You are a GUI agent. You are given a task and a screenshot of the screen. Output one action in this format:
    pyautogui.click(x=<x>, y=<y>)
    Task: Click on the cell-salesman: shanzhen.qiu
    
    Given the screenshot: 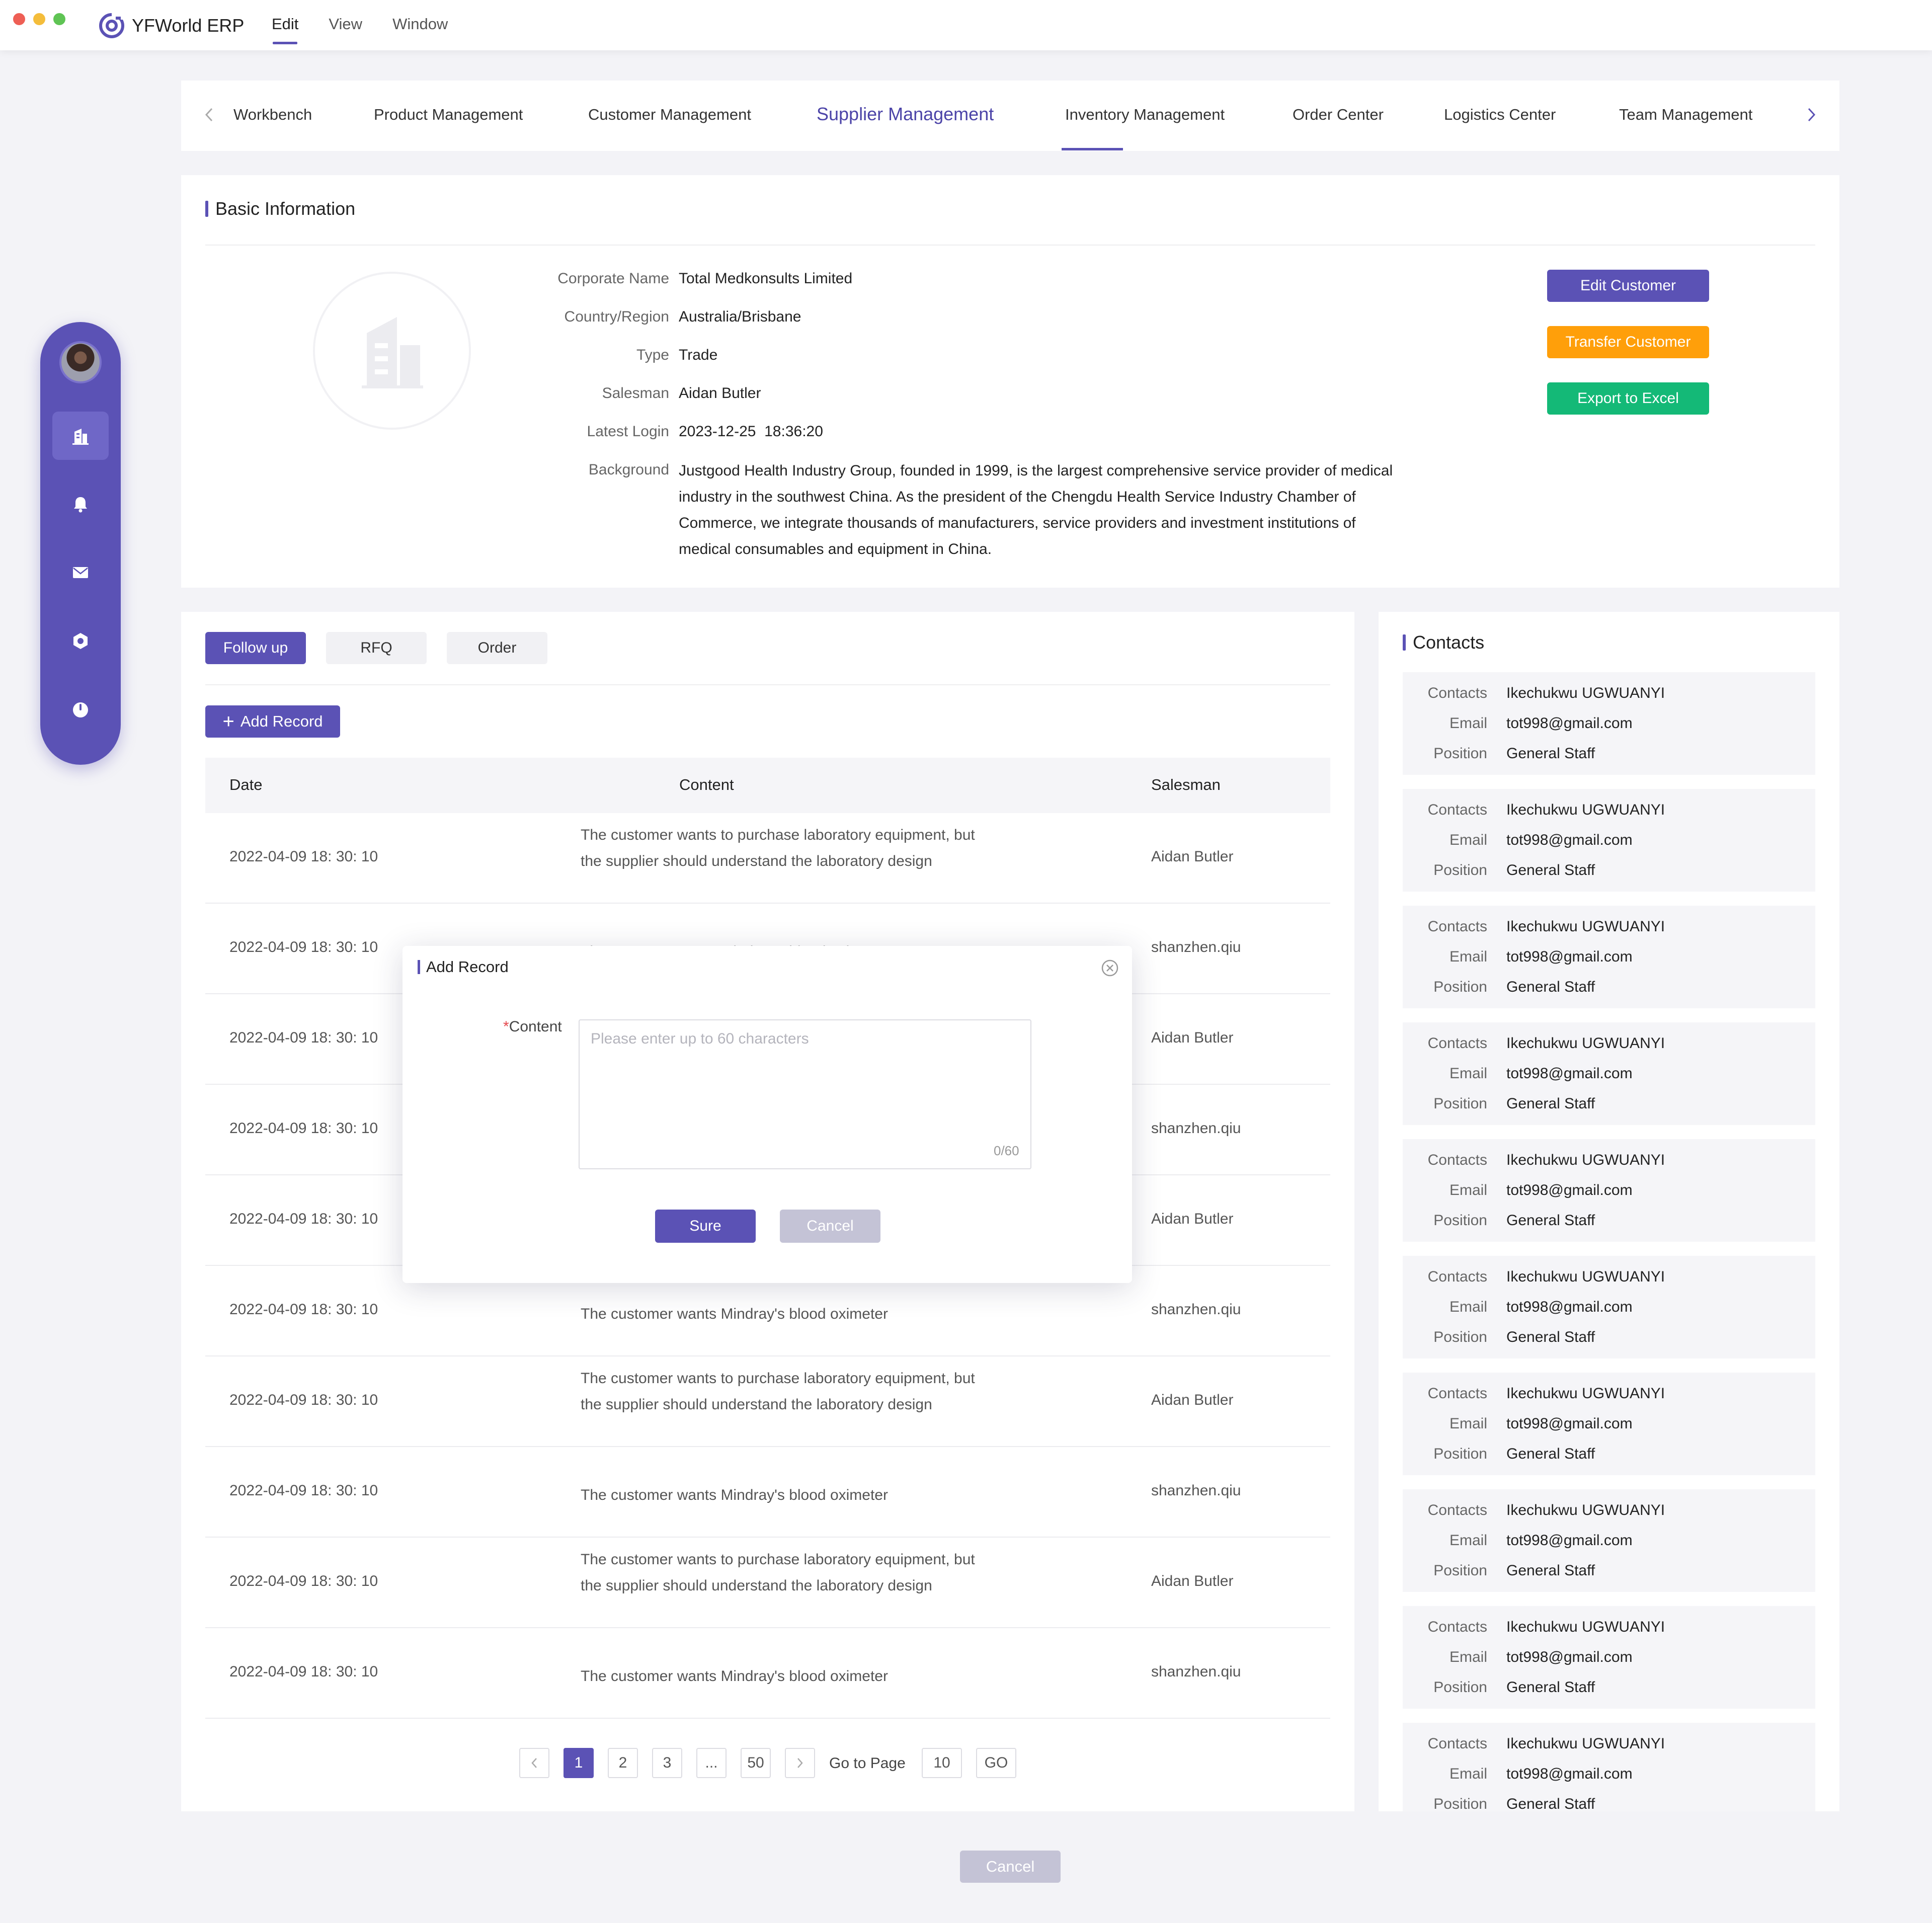 What is the action you would take?
    pyautogui.click(x=1196, y=947)
    